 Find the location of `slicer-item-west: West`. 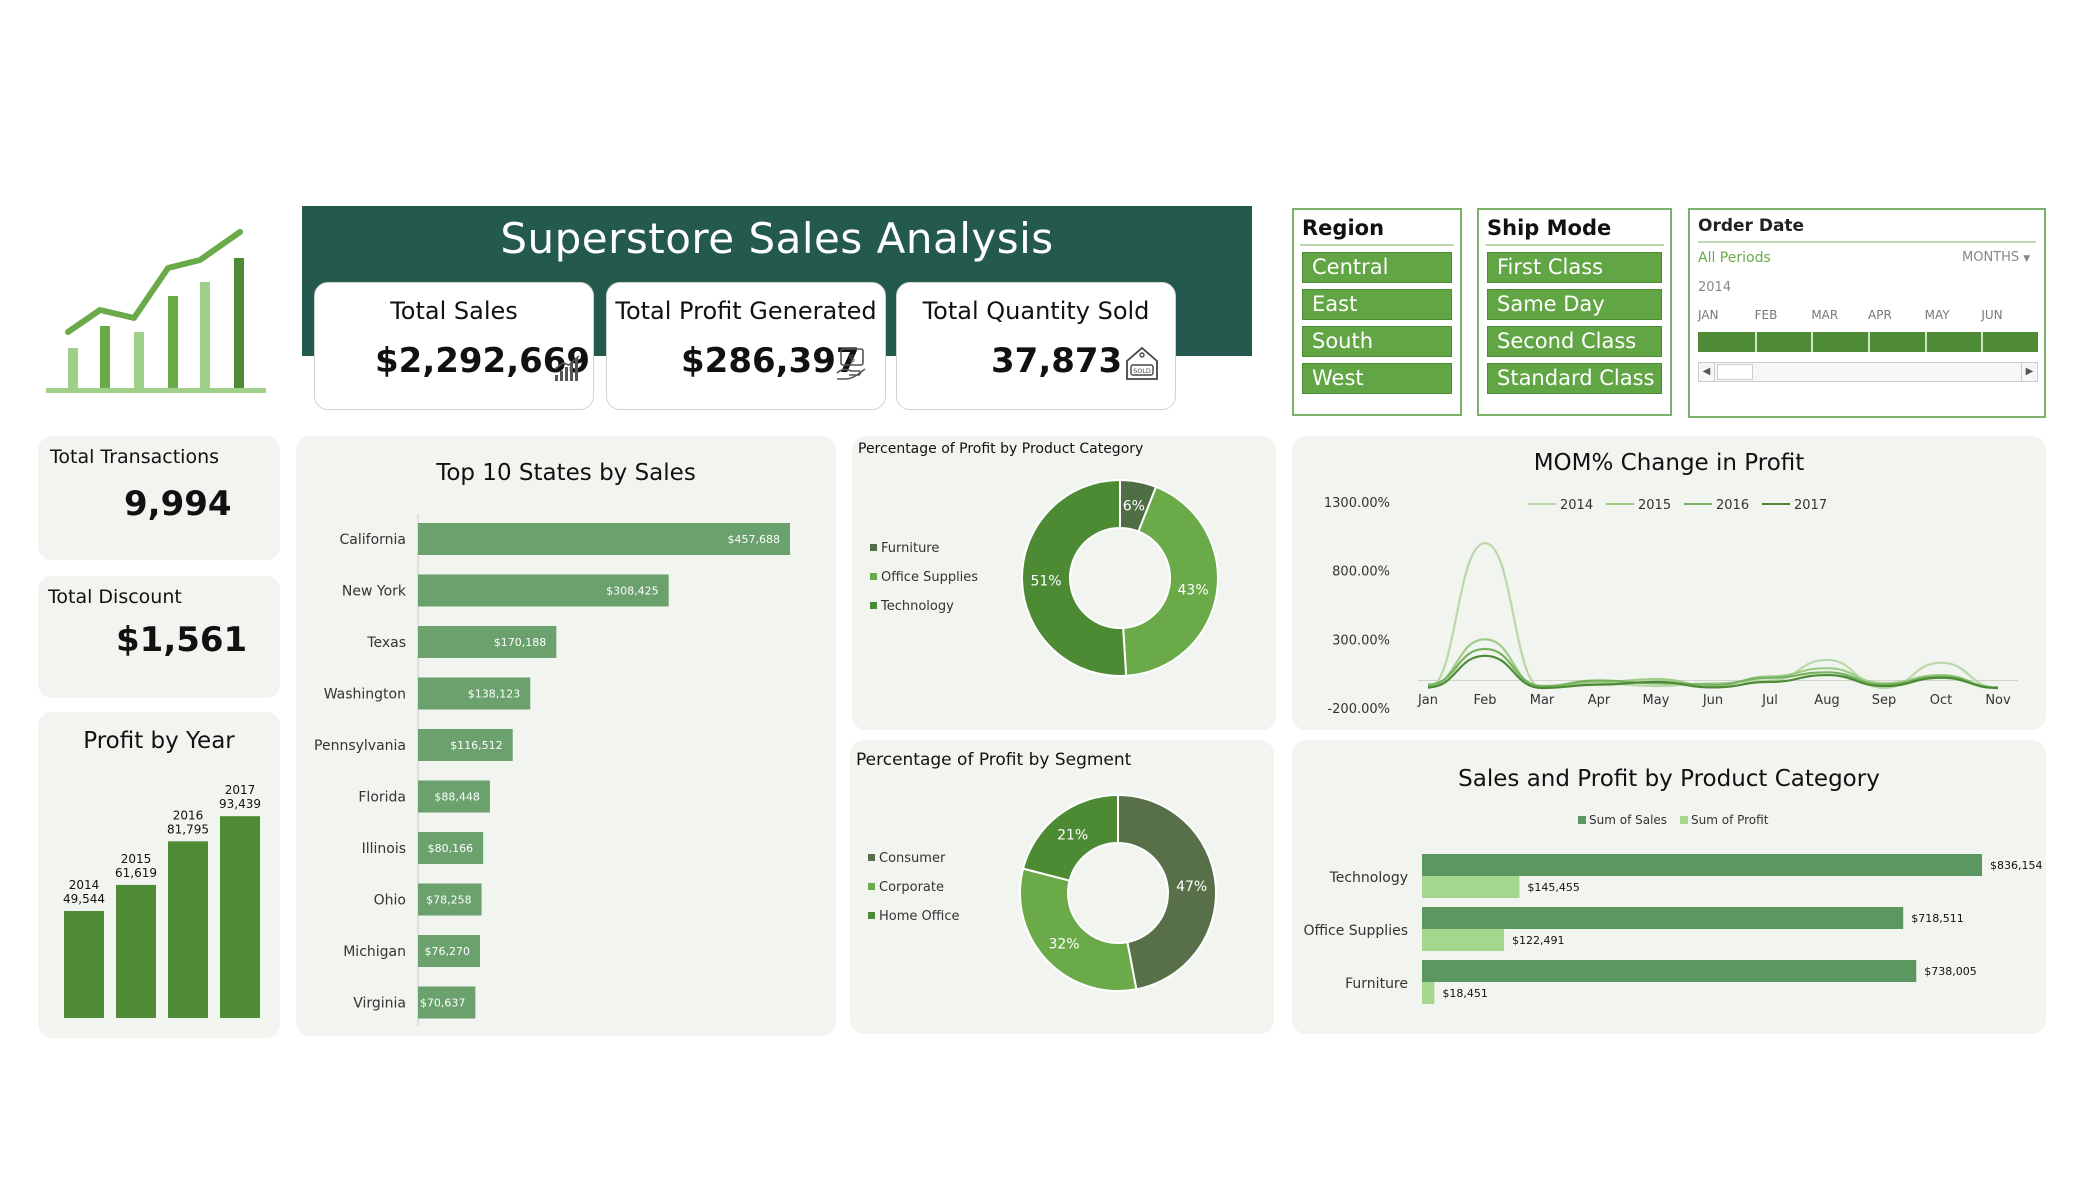

slicer-item-west: West is located at coordinates (1377, 378).